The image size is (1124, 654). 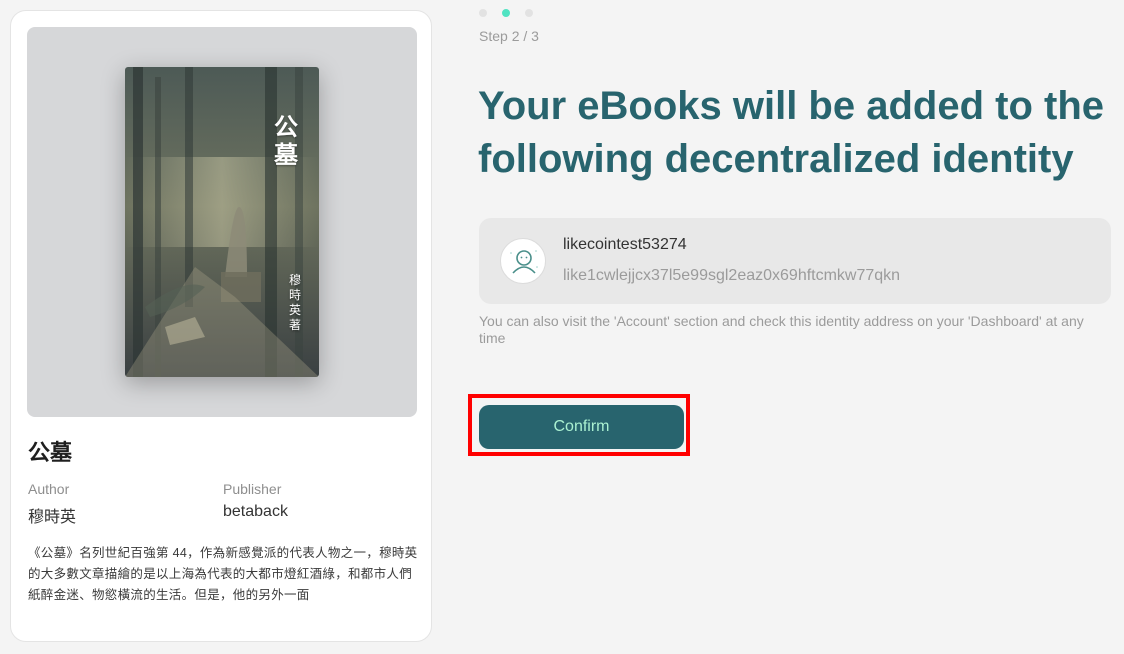 What do you see at coordinates (50, 452) in the screenshot?
I see `book-title: 公墓` at bounding box center [50, 452].